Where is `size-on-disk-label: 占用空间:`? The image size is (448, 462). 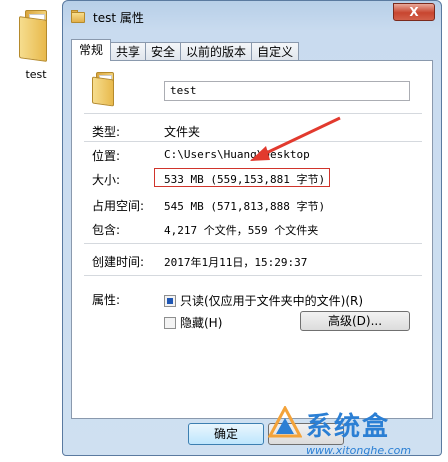 size-on-disk-label: 占用空间: is located at coordinates (118, 206).